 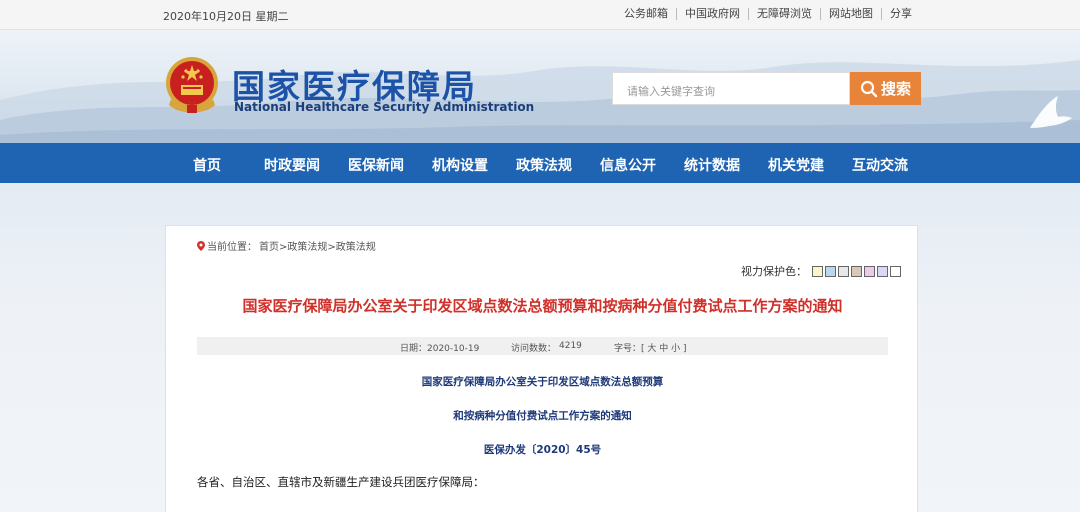 I want to click on breadcrumb-prefix: 当前位置：, so click(x=232, y=247).